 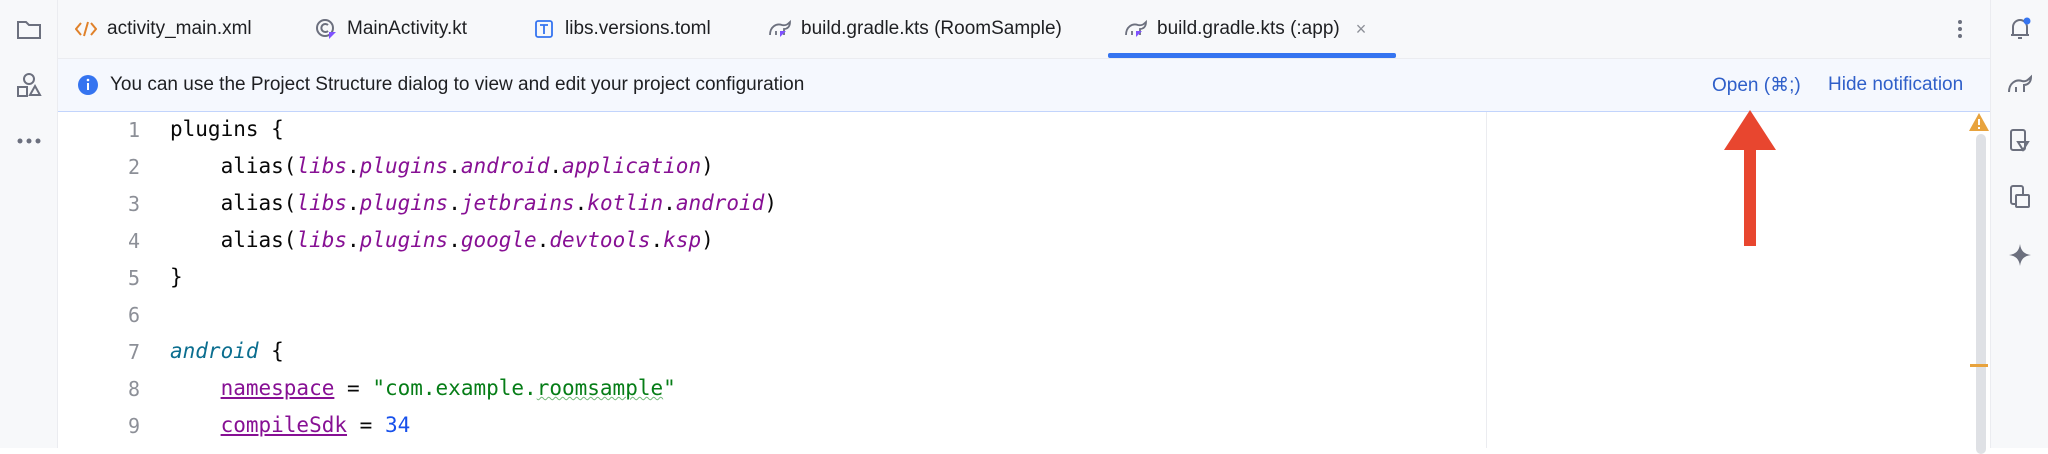 What do you see at coordinates (2019, 224) in the screenshot?
I see `right-tool-strip` at bounding box center [2019, 224].